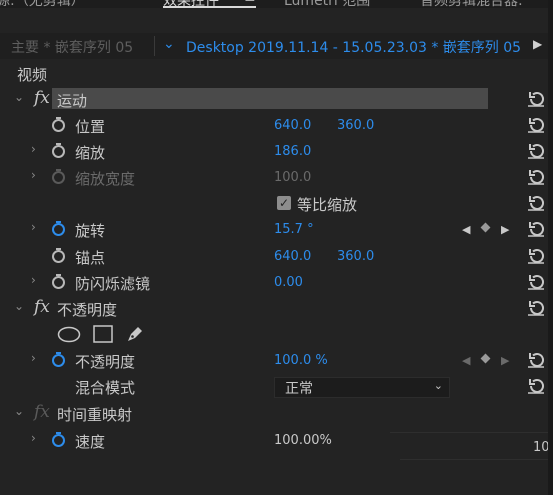 The image size is (553, 495). I want to click on section-header-video: 视频, so click(276, 74).